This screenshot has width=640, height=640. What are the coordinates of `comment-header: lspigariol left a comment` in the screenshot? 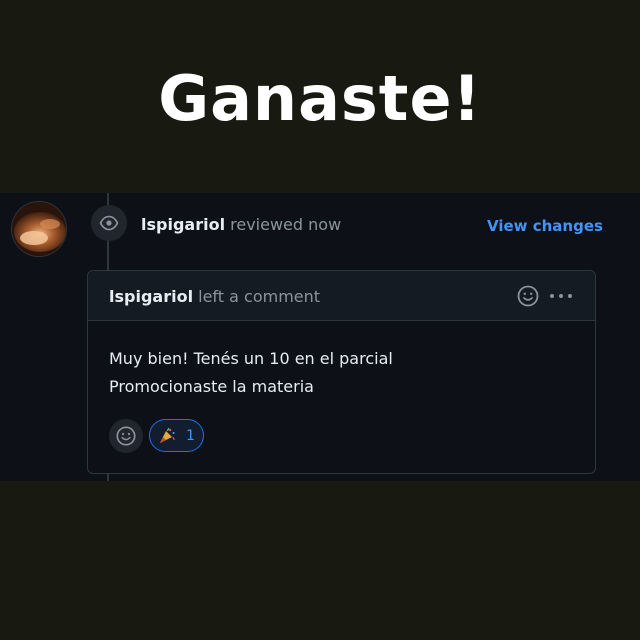 It's located at (341, 296).